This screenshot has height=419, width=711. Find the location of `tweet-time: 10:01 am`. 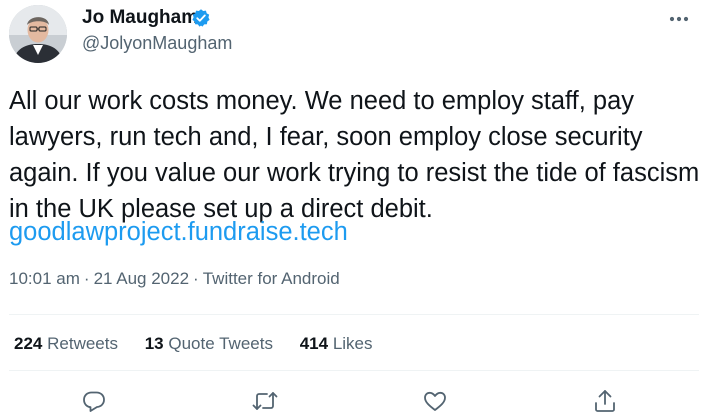

tweet-time: 10:01 am is located at coordinates (44, 278).